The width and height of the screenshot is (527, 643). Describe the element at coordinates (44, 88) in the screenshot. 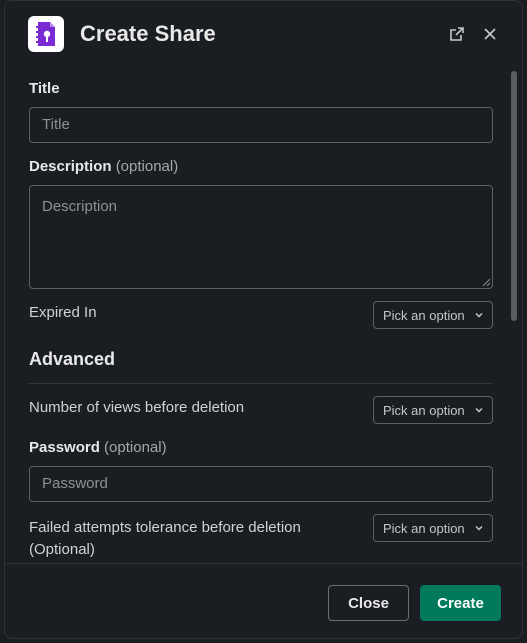

I see `title-label: Title` at that location.